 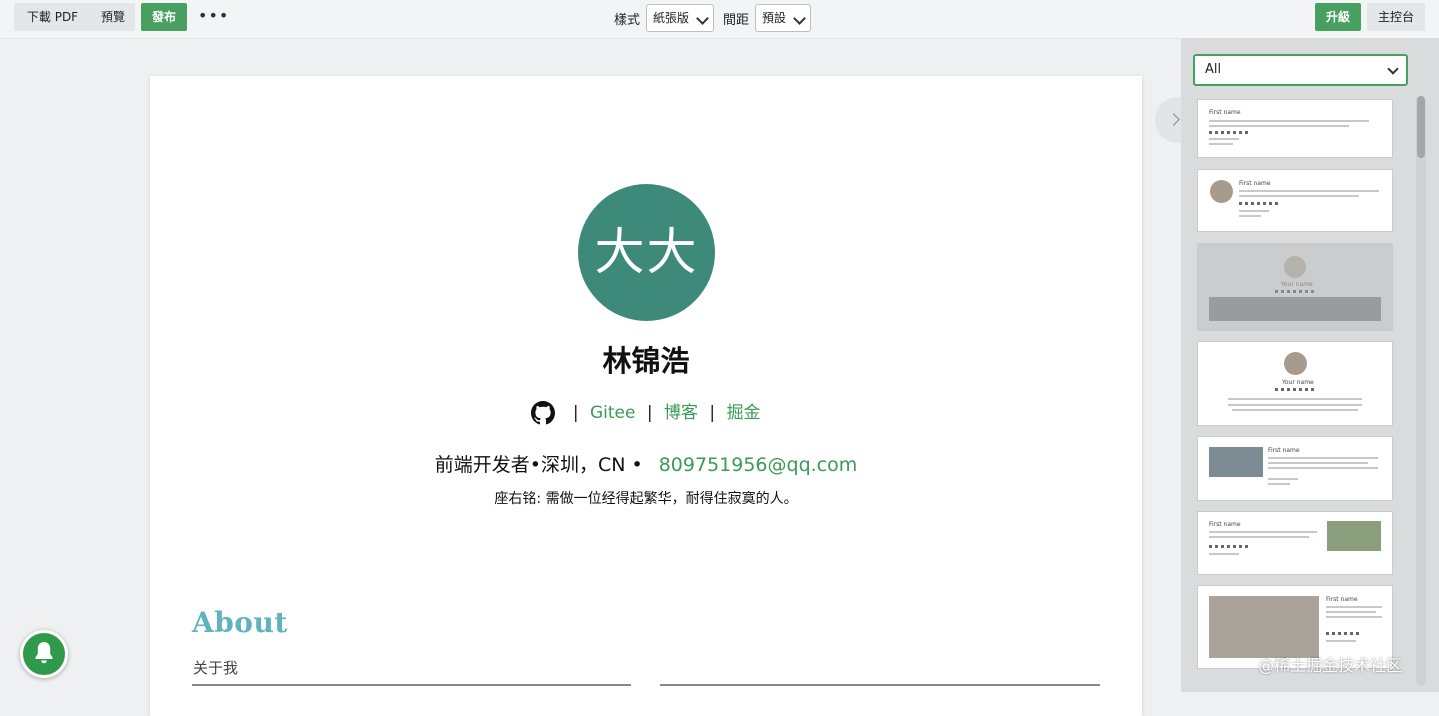 What do you see at coordinates (719, 19) in the screenshot?
I see `top-toolbar: 下載 PDF 預覽 發布 ••• 樣式 紙張版 間距 預設 升級 主控台` at bounding box center [719, 19].